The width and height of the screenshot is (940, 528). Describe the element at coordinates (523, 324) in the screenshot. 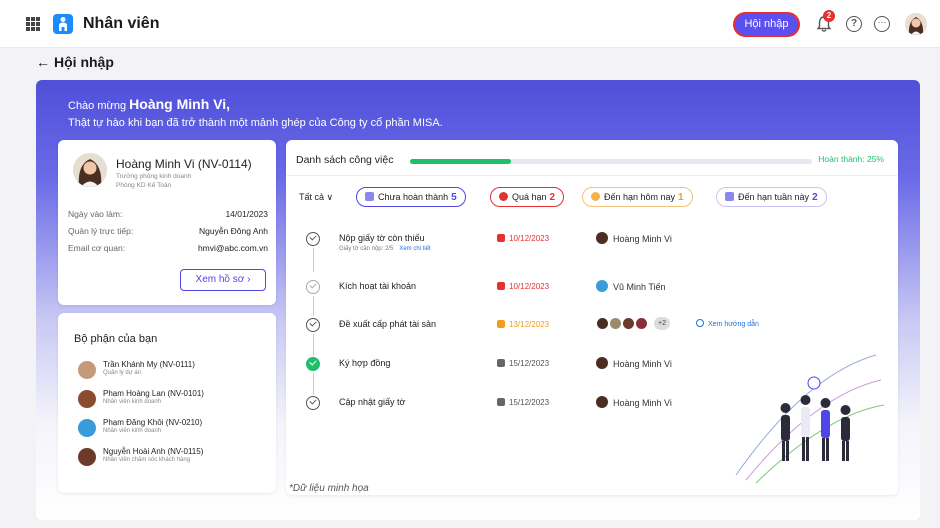

I see `task-due-date: 13/12/2023` at that location.